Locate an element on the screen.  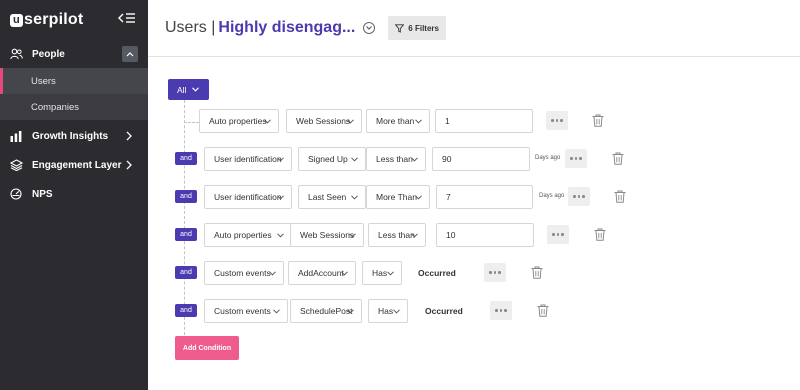
logo: u serpilot is located at coordinates (46, 20).